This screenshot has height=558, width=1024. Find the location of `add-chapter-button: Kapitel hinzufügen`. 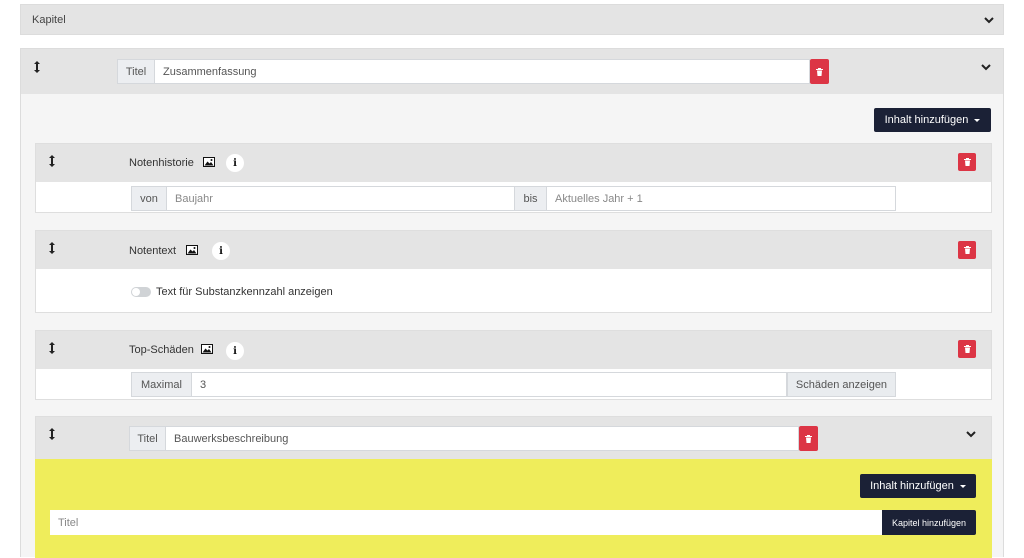

add-chapter-button: Kapitel hinzufügen is located at coordinates (929, 522).